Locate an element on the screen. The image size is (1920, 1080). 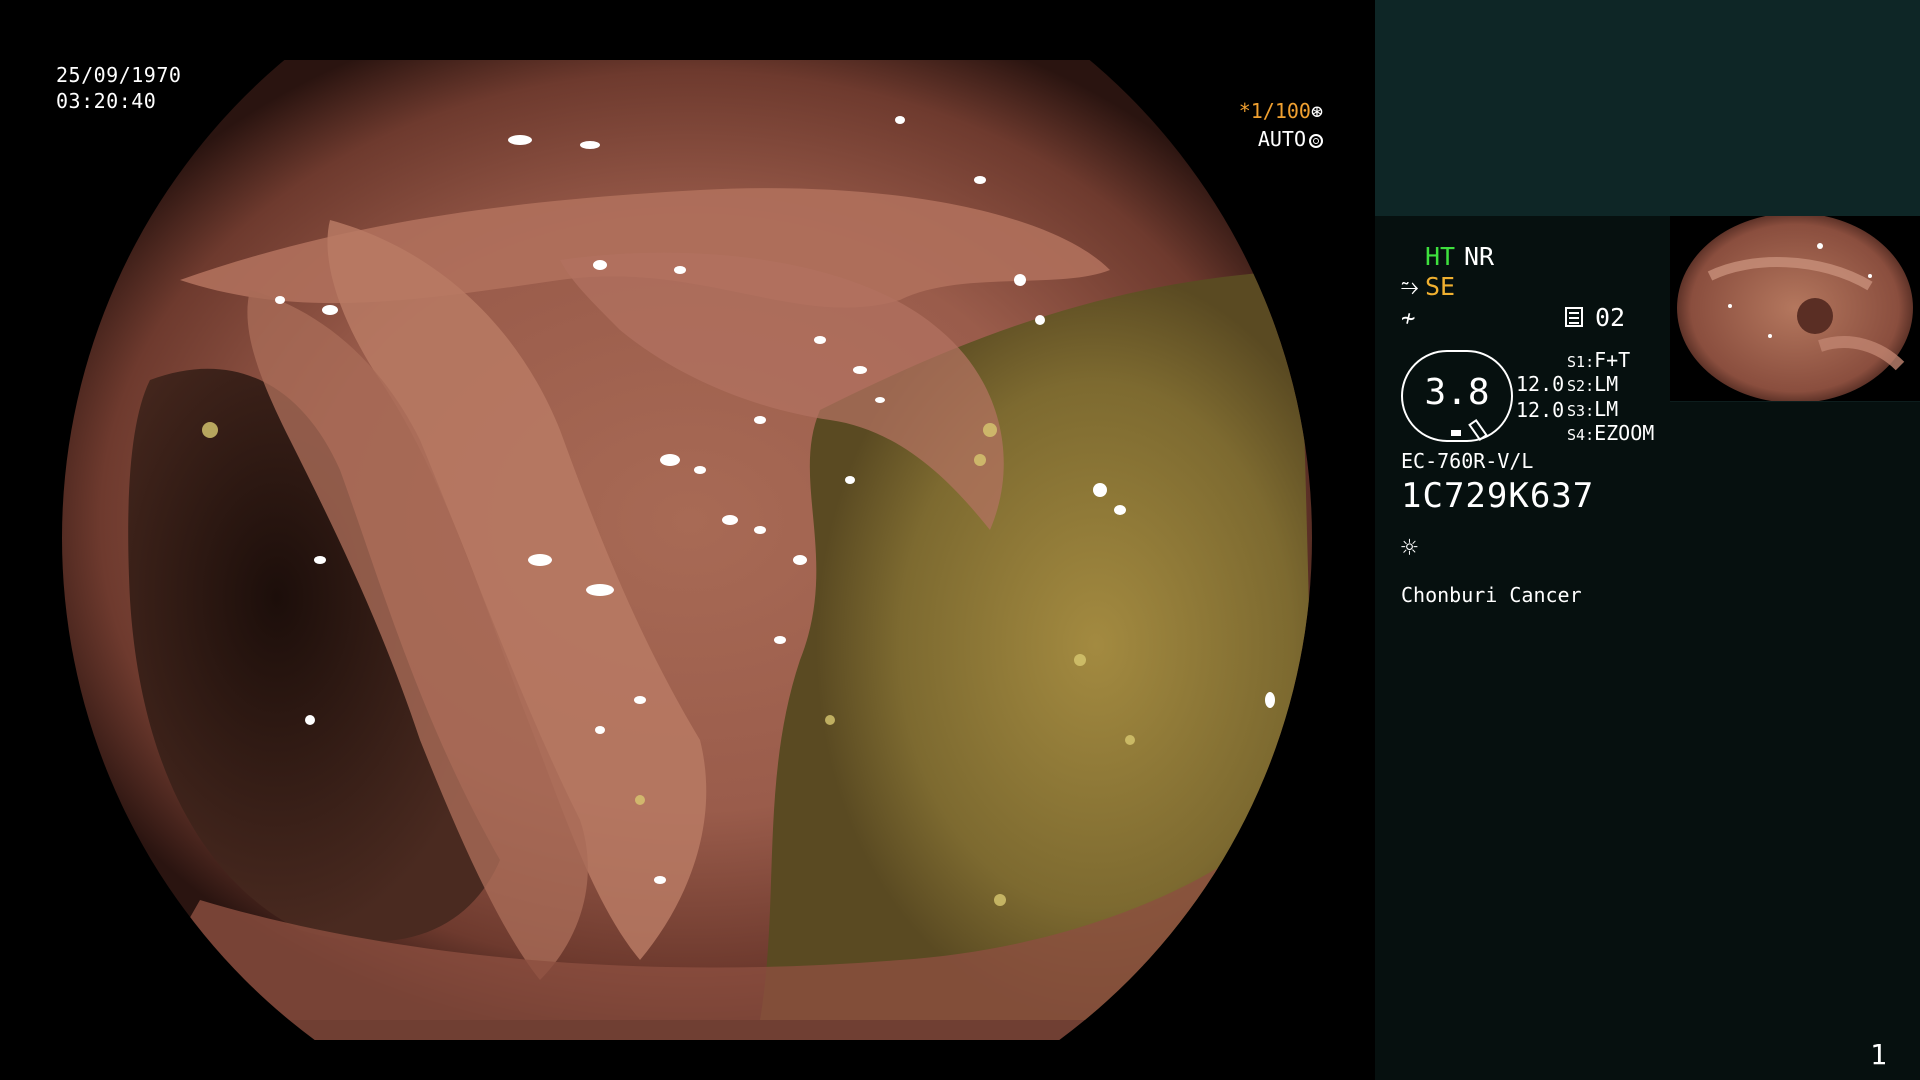
memory-card-icon is located at coordinates (1574, 317).